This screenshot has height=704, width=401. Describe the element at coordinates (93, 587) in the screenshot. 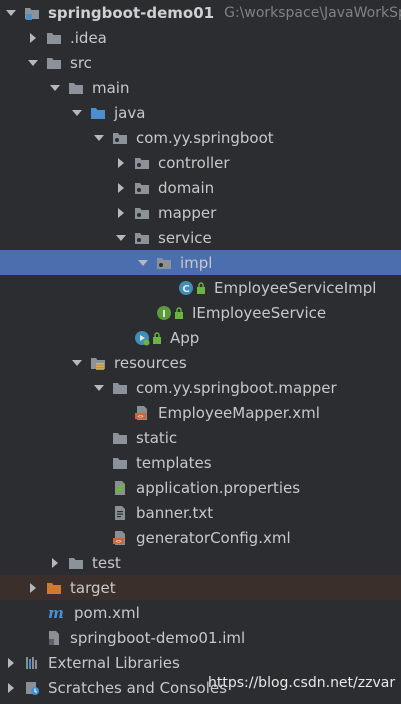

I see `tree-item-label: target` at that location.